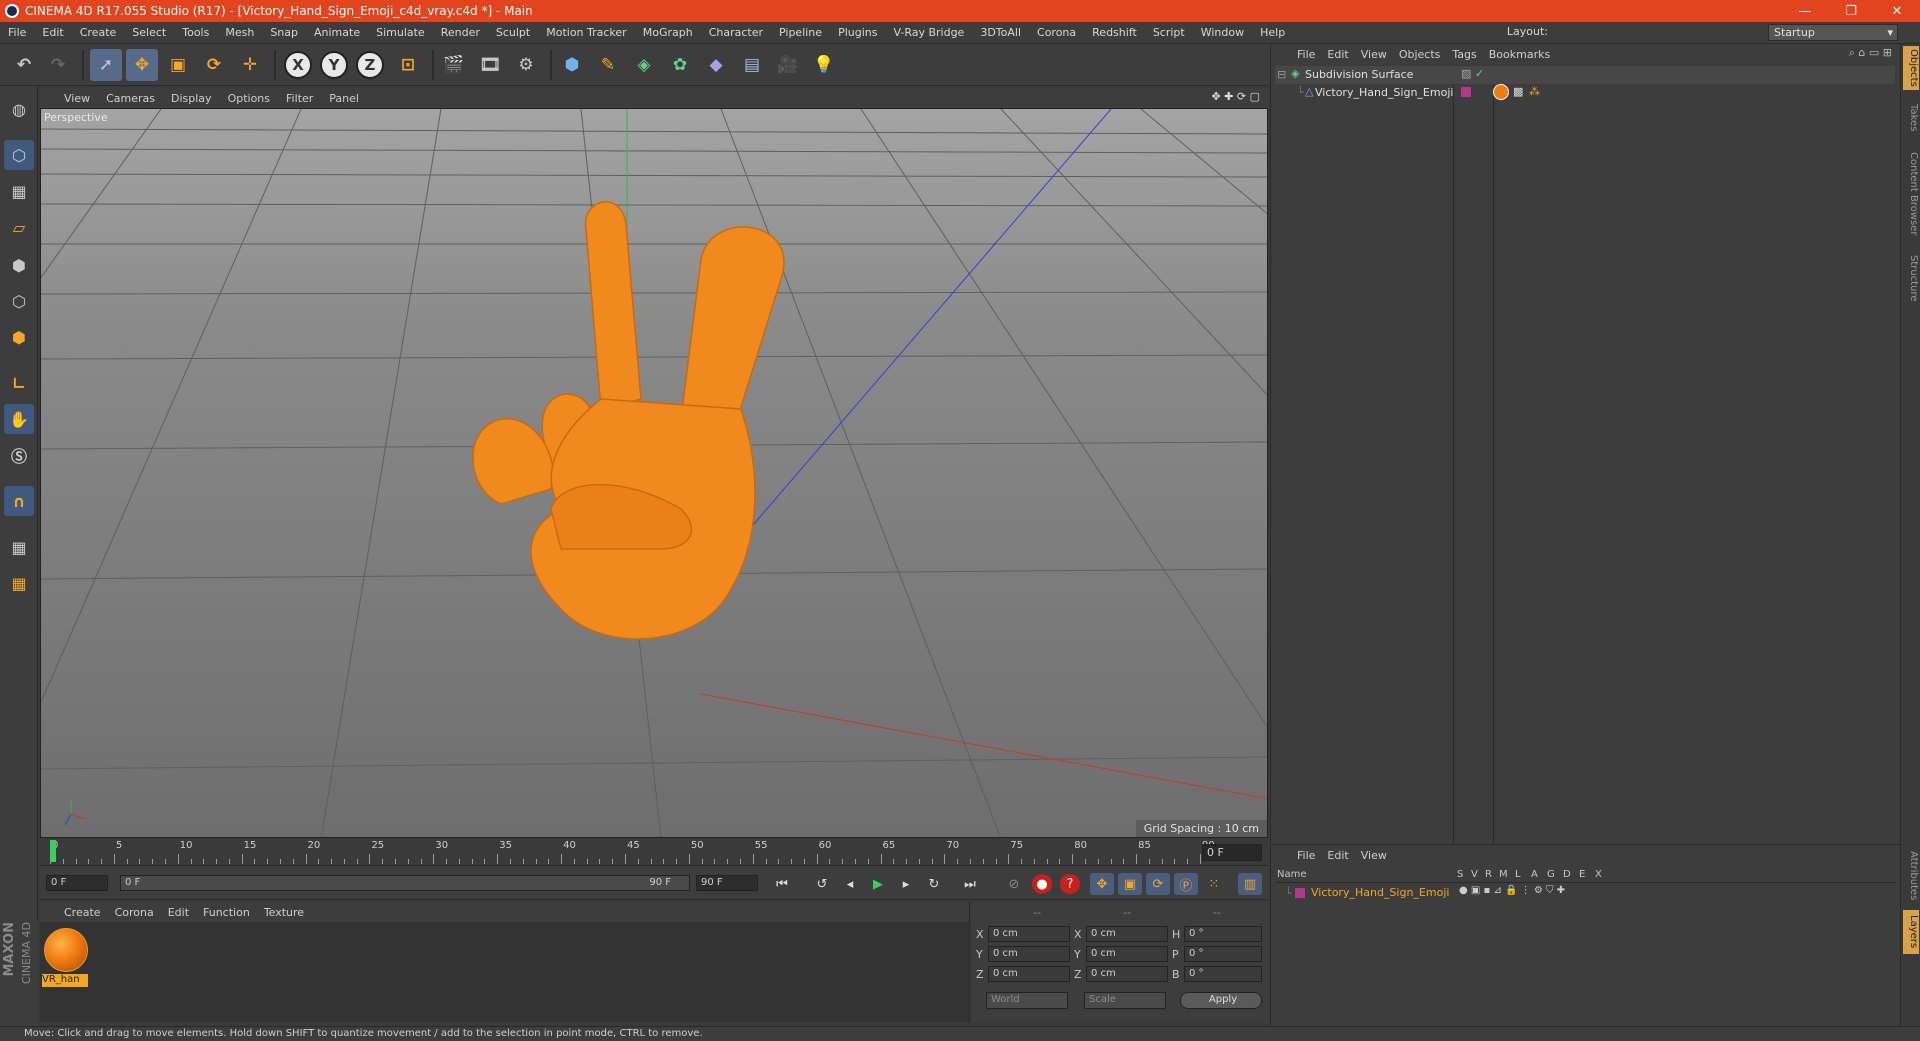 The image size is (1920, 1041). What do you see at coordinates (334, 65) in the screenshot?
I see `y-axis-lock-button: Y` at bounding box center [334, 65].